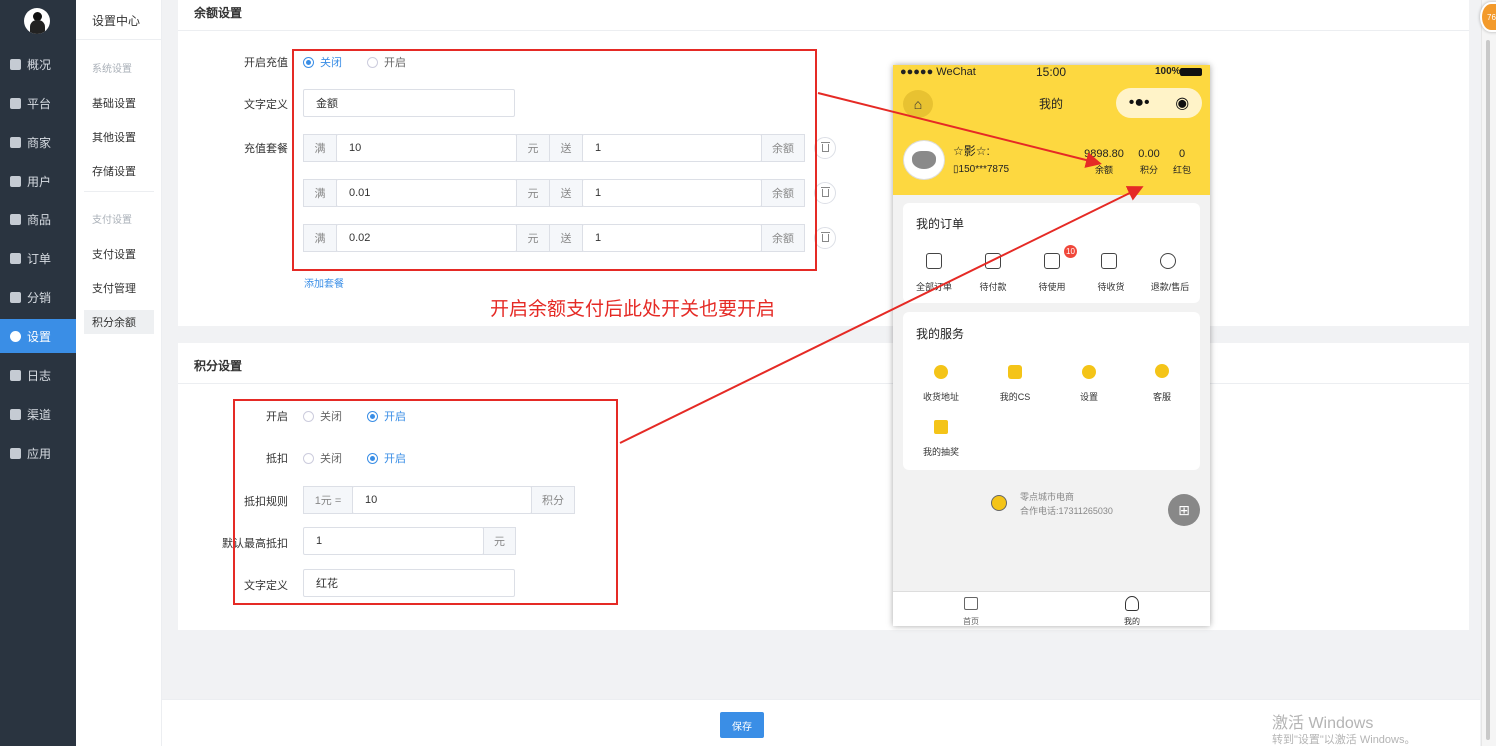 The width and height of the screenshot is (1496, 746). I want to click on arrow-to-points, so click(881, 315).